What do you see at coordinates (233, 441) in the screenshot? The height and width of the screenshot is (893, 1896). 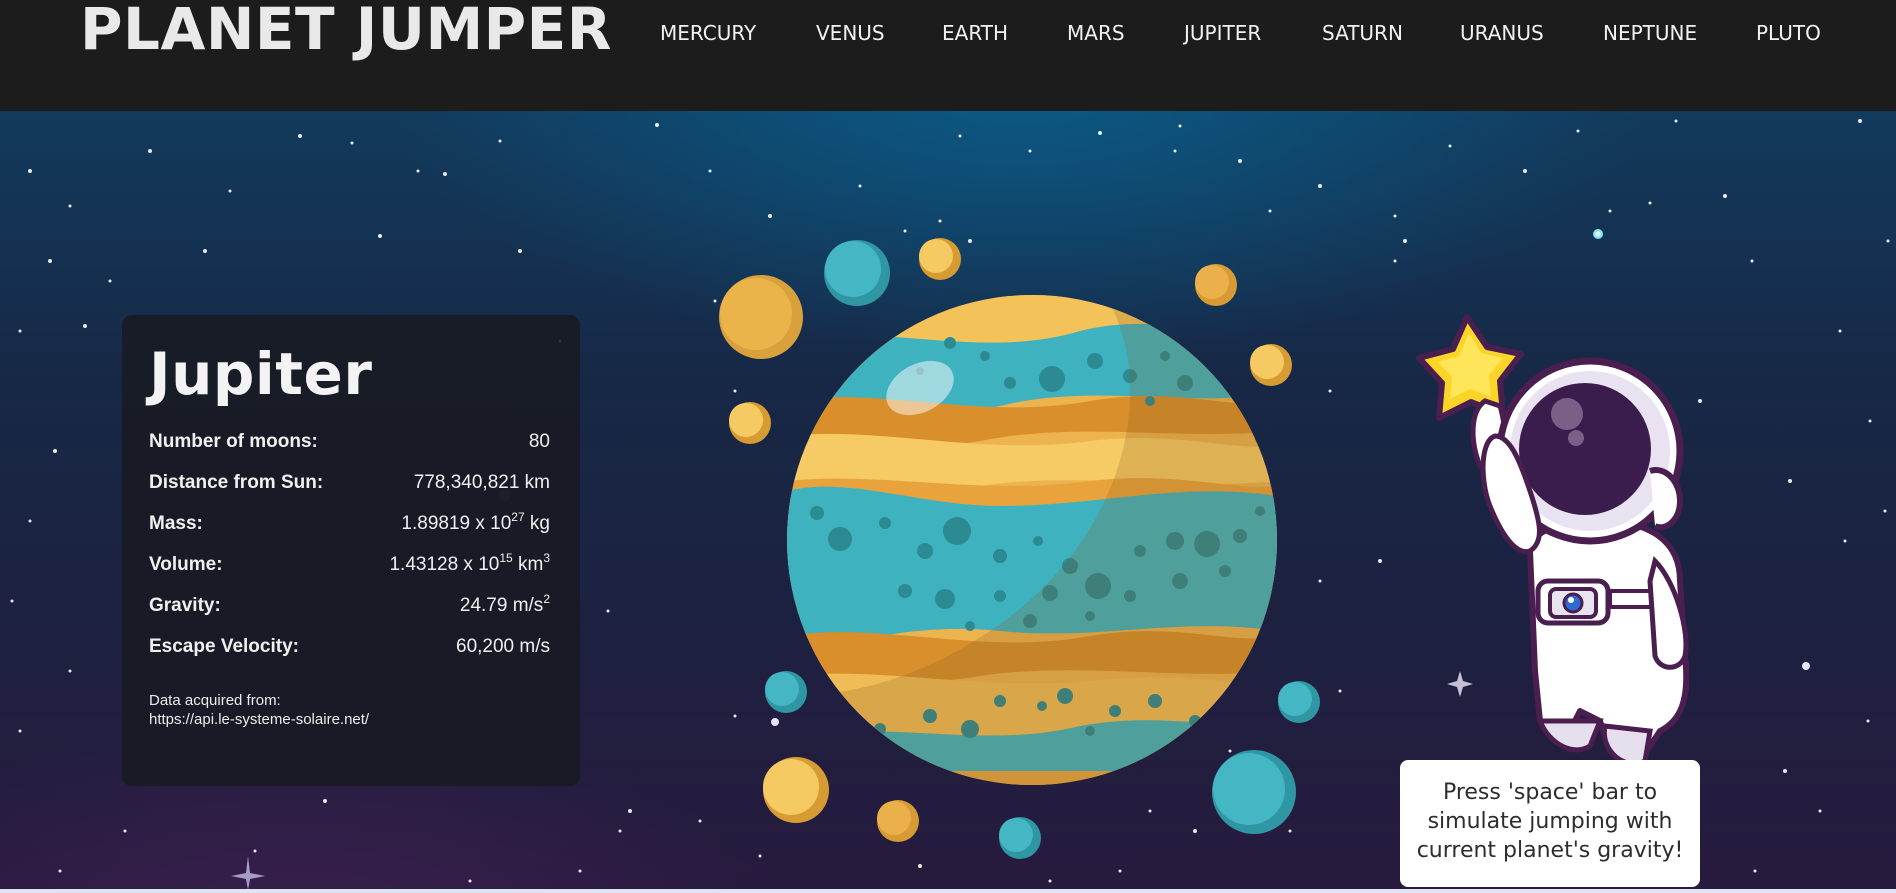 I see `stat-label: Number of moons:` at bounding box center [233, 441].